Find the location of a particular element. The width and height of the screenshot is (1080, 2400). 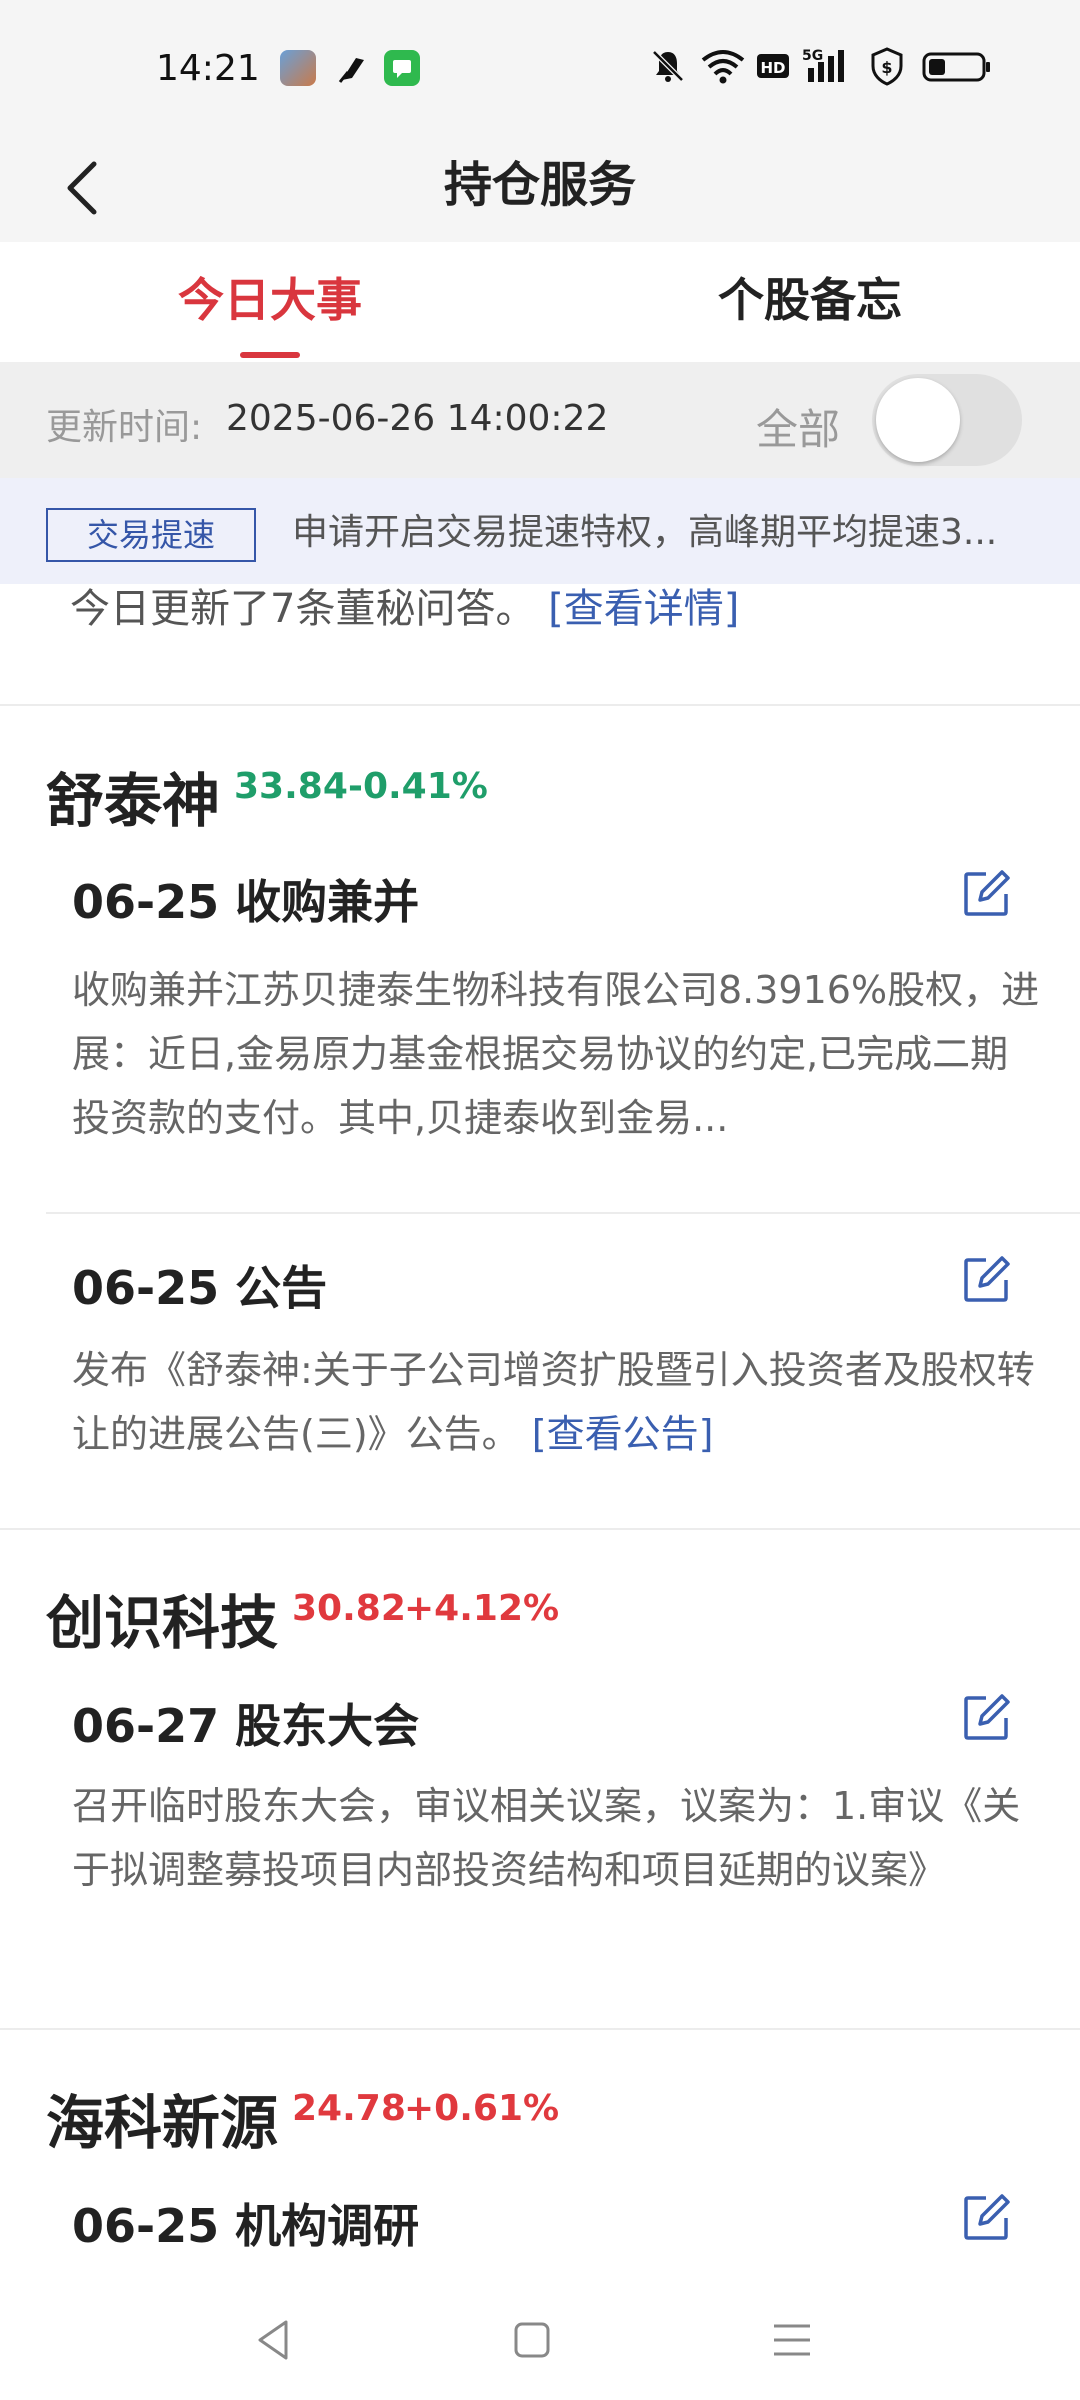

event-title: 06-27 股东大会 is located at coordinates (246, 1726).